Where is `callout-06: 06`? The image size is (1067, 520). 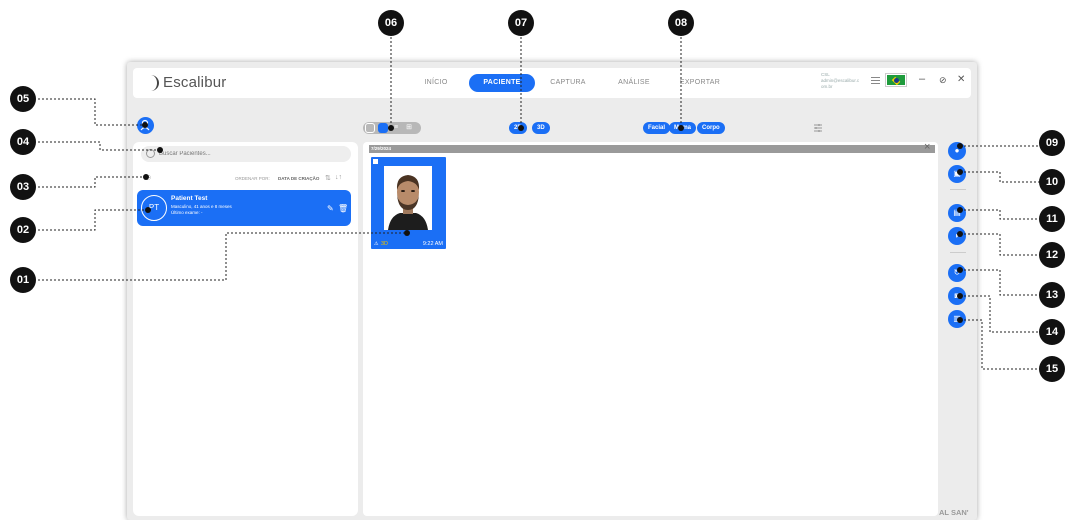 callout-06: 06 is located at coordinates (391, 23).